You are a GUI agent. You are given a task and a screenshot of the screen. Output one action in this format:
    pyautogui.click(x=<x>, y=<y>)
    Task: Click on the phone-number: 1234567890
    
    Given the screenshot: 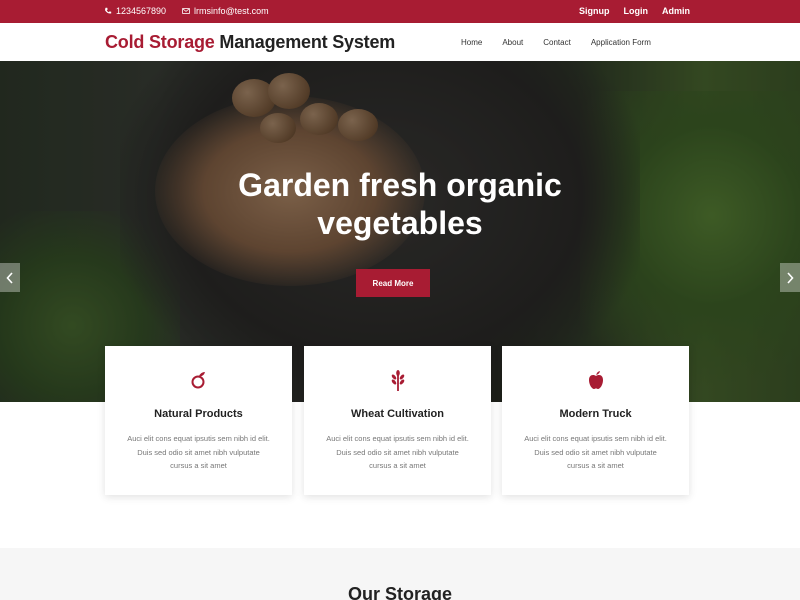 What is the action you would take?
    pyautogui.click(x=141, y=11)
    